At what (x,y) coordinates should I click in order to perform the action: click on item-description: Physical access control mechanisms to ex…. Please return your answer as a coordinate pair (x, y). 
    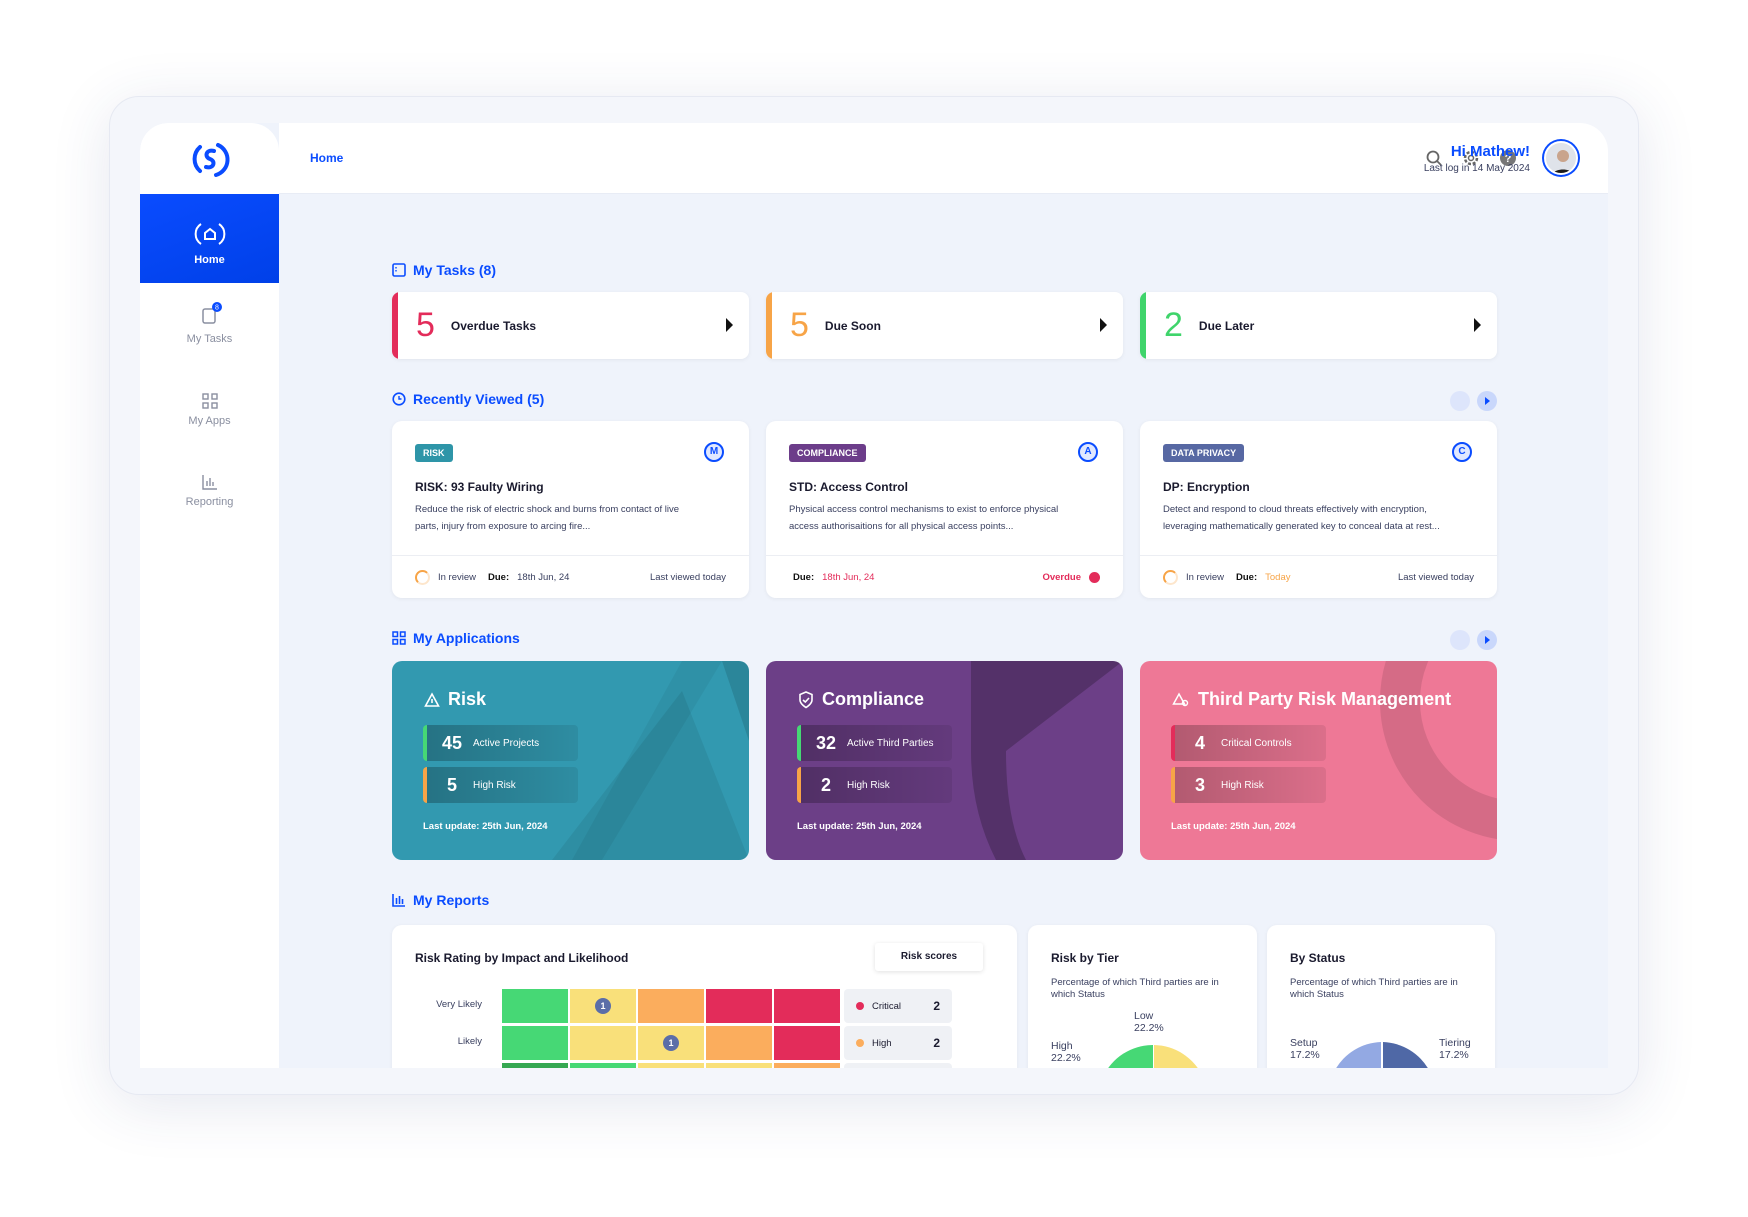
    Looking at the image, I should click on (924, 518).